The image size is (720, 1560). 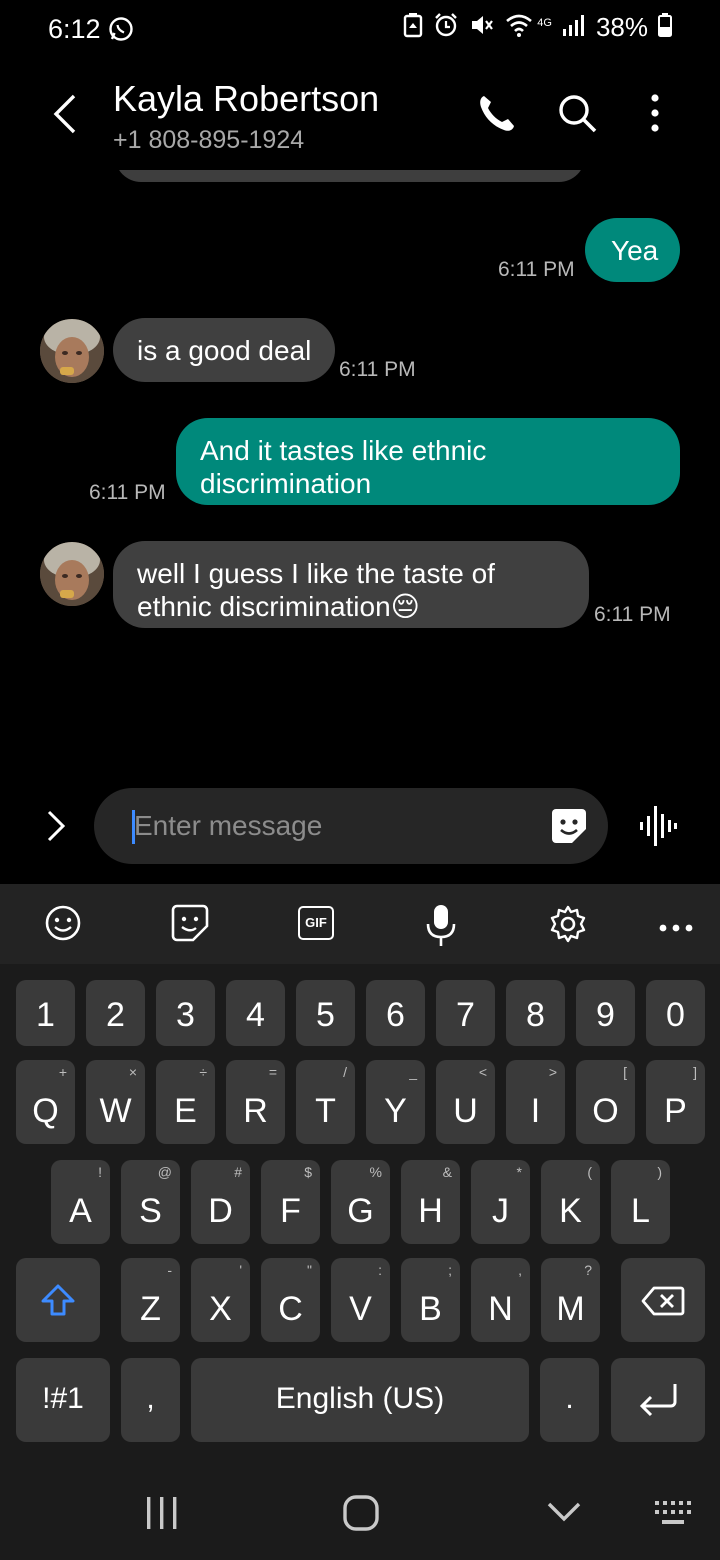 What do you see at coordinates (74, 29) in the screenshot?
I see `status-time: 6:12` at bounding box center [74, 29].